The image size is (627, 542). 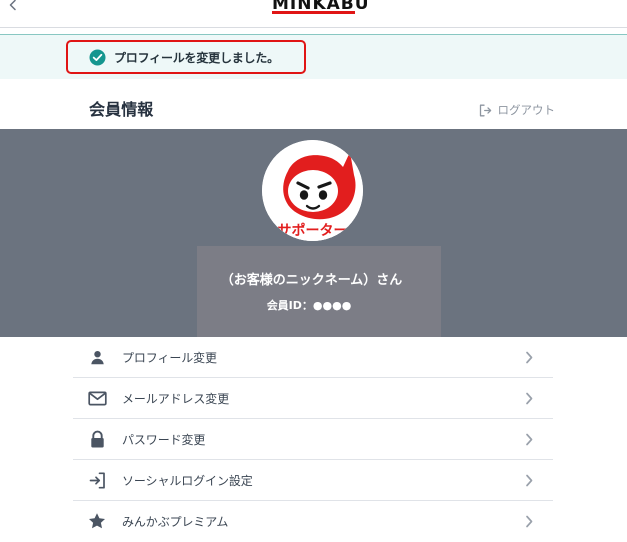 What do you see at coordinates (526, 110) in the screenshot?
I see `logout-label: ログアウト` at bounding box center [526, 110].